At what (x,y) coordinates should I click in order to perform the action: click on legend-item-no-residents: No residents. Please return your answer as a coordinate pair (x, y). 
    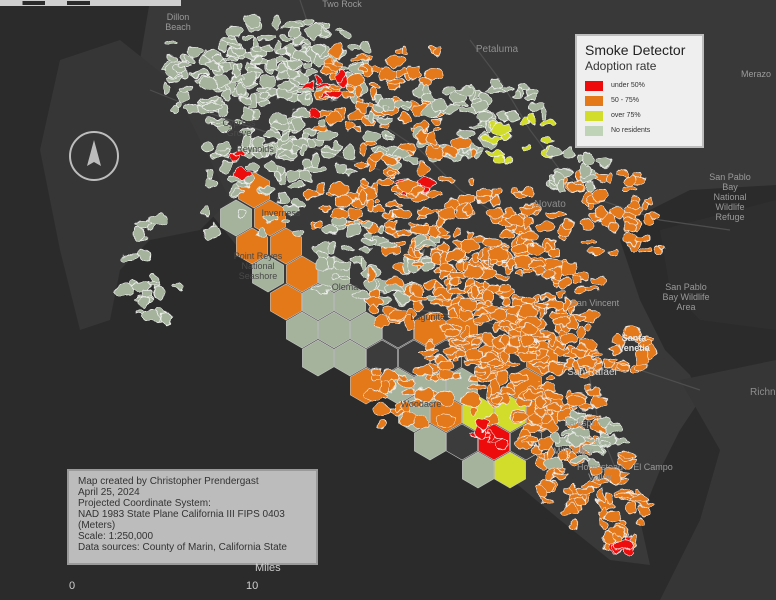
    Looking at the image, I should click on (639, 130).